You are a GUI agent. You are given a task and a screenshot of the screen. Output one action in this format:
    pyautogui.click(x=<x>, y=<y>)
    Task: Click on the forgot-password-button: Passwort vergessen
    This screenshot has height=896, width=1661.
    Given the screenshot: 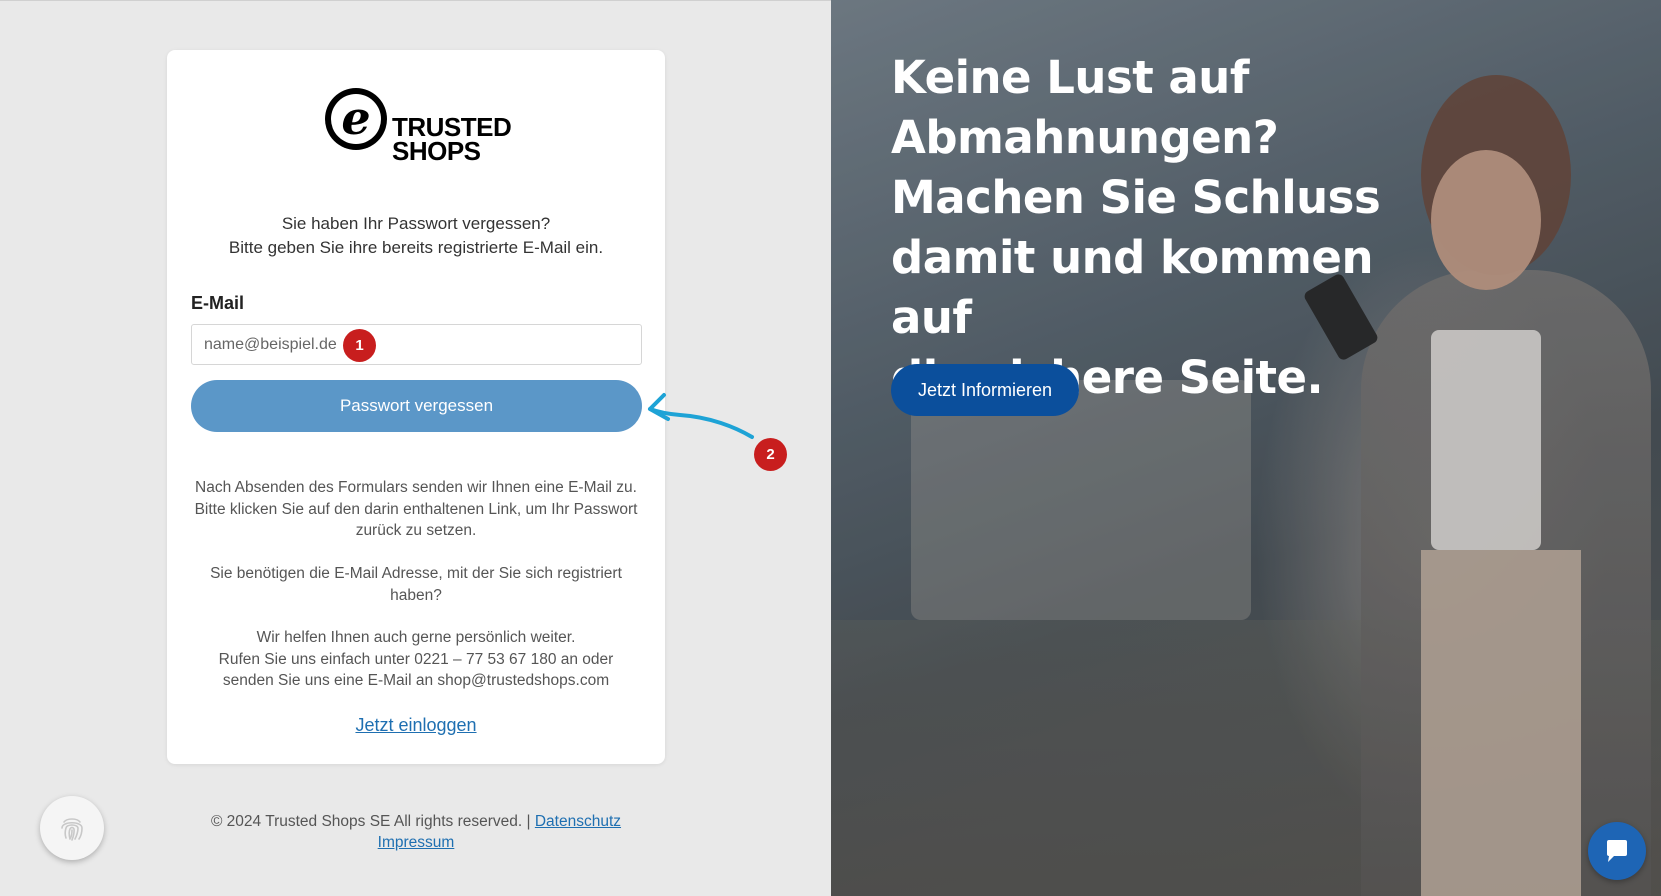 What is the action you would take?
    pyautogui.click(x=416, y=406)
    